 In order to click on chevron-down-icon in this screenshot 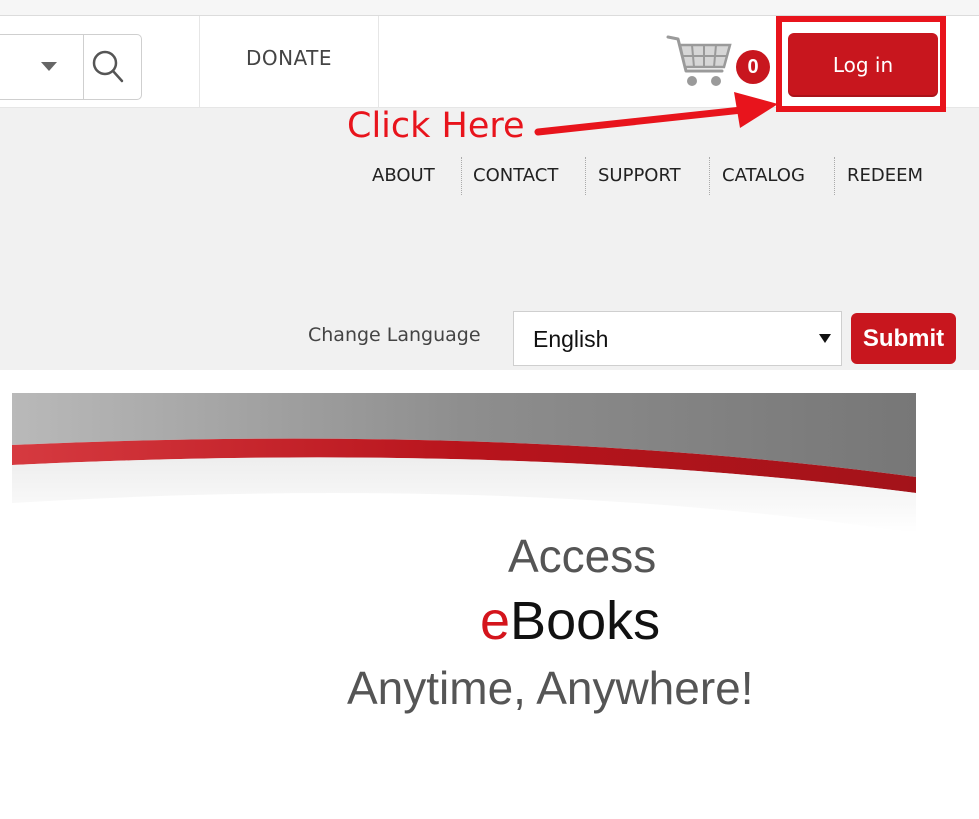, I will do `click(825, 338)`.